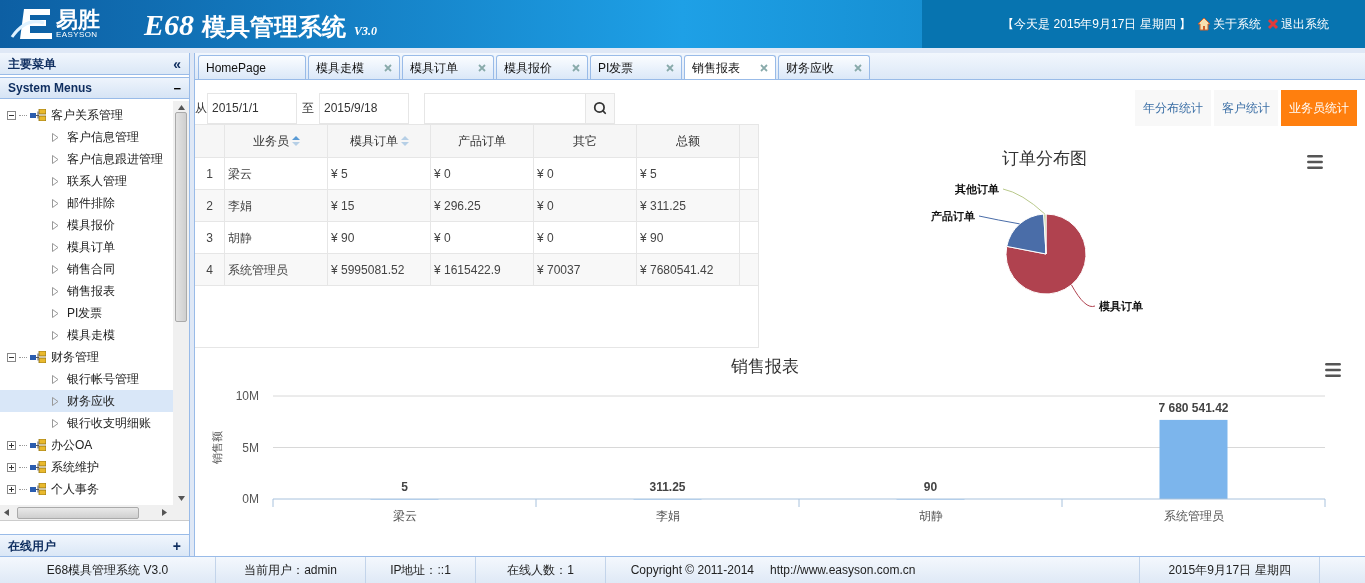 This screenshot has height=583, width=1365. What do you see at coordinates (250, 499) in the screenshot?
I see `y-tick-label: 0M` at bounding box center [250, 499].